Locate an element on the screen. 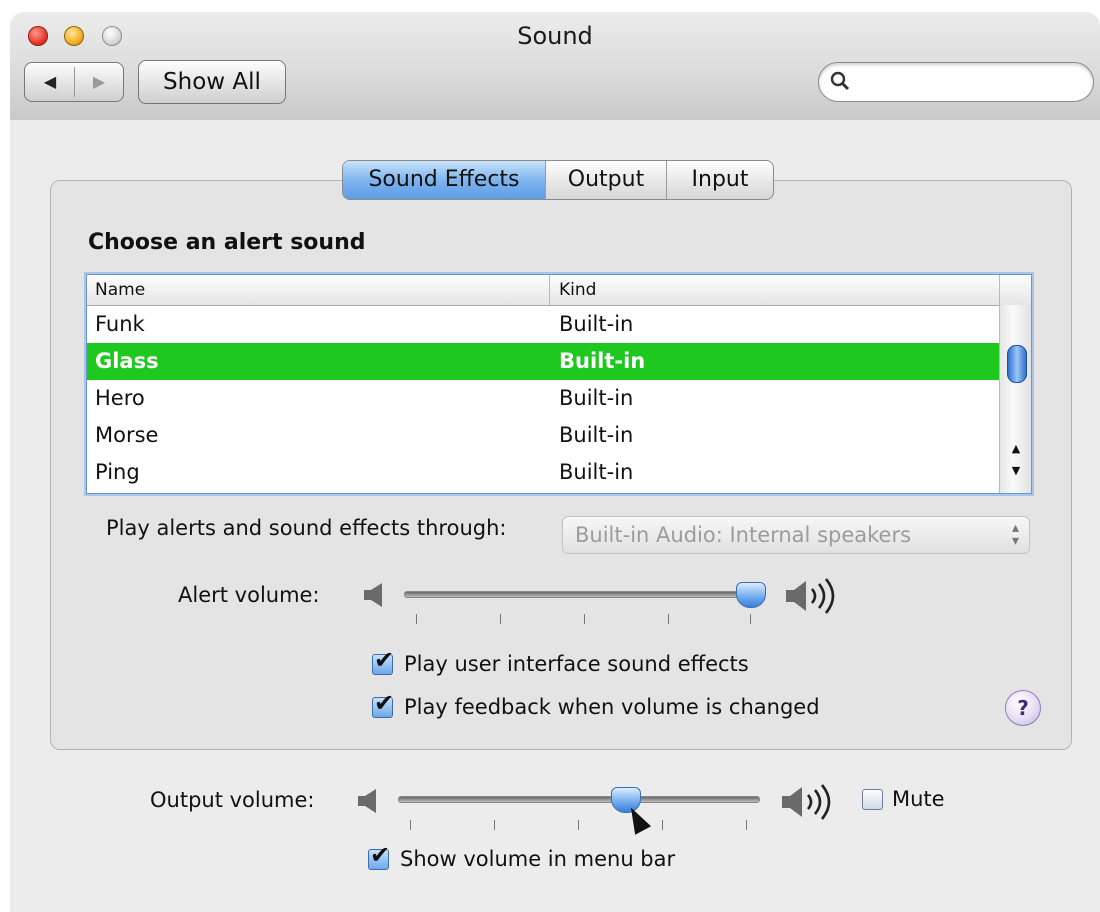 Image resolution: width=1100 pixels, height=912 pixels. ui-sound-effects-checkbox: ✔ is located at coordinates (383, 661).